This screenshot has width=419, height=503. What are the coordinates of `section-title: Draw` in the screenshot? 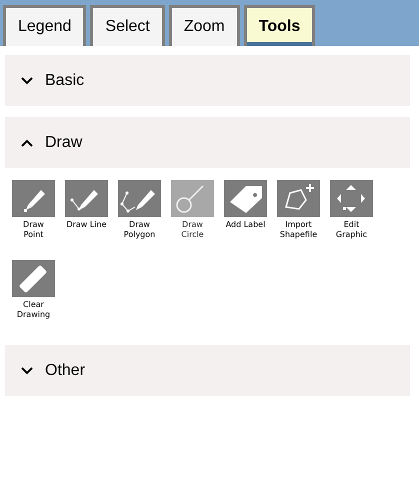 It's located at (63, 143).